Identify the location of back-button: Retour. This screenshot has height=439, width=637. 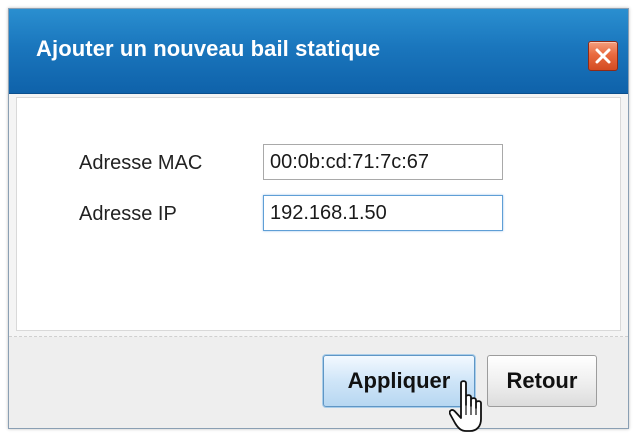
(542, 381).